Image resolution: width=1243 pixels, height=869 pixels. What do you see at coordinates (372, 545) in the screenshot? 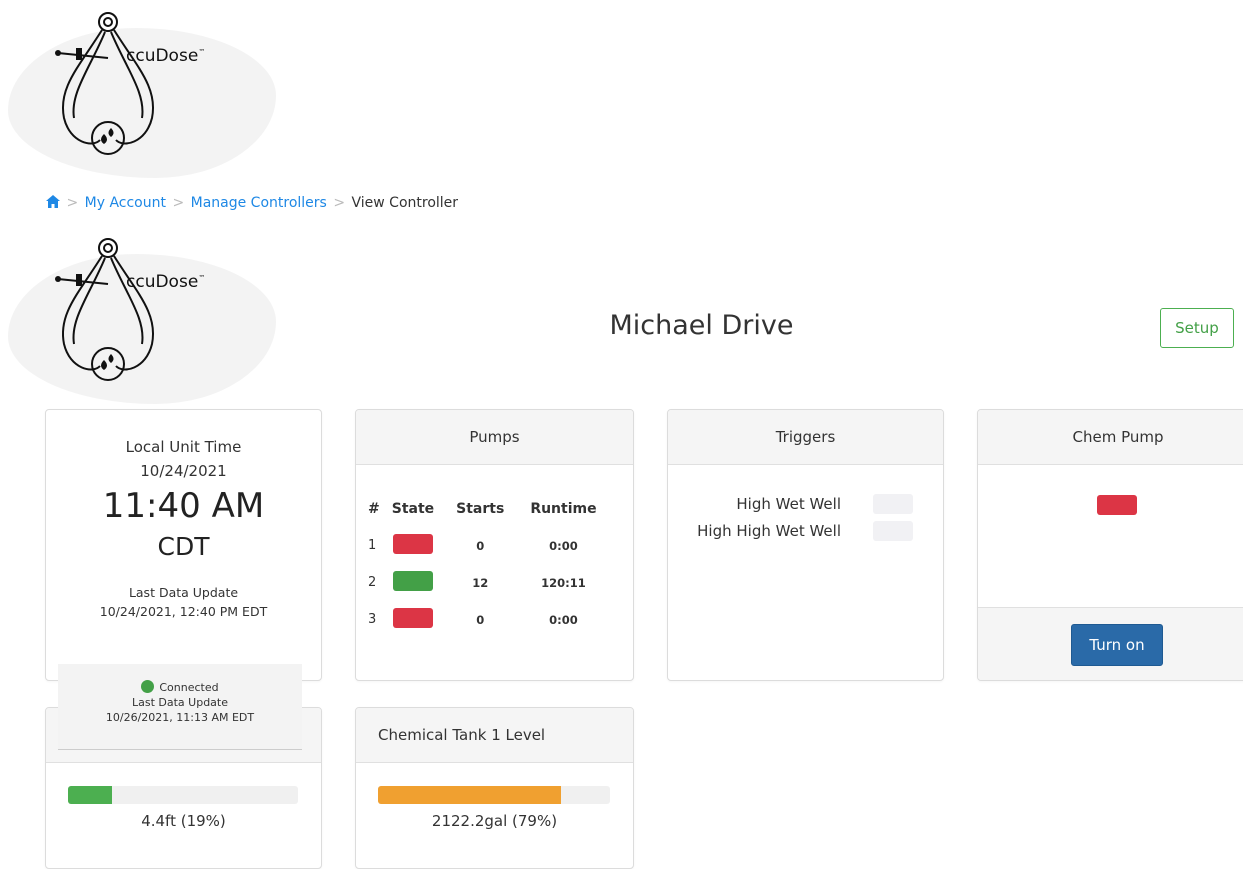
I see `pump-number: 1` at bounding box center [372, 545].